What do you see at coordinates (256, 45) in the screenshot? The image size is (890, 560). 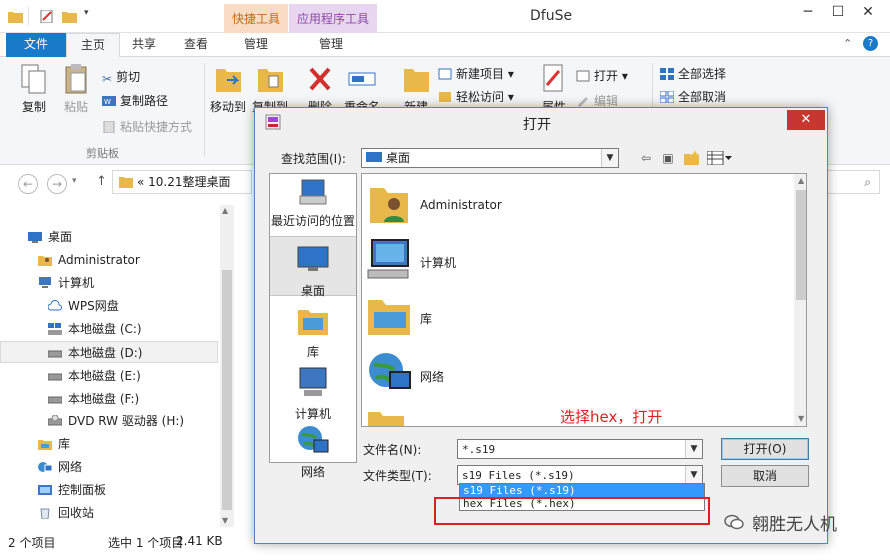 I see `tab-manage-shortcut: 管理` at bounding box center [256, 45].